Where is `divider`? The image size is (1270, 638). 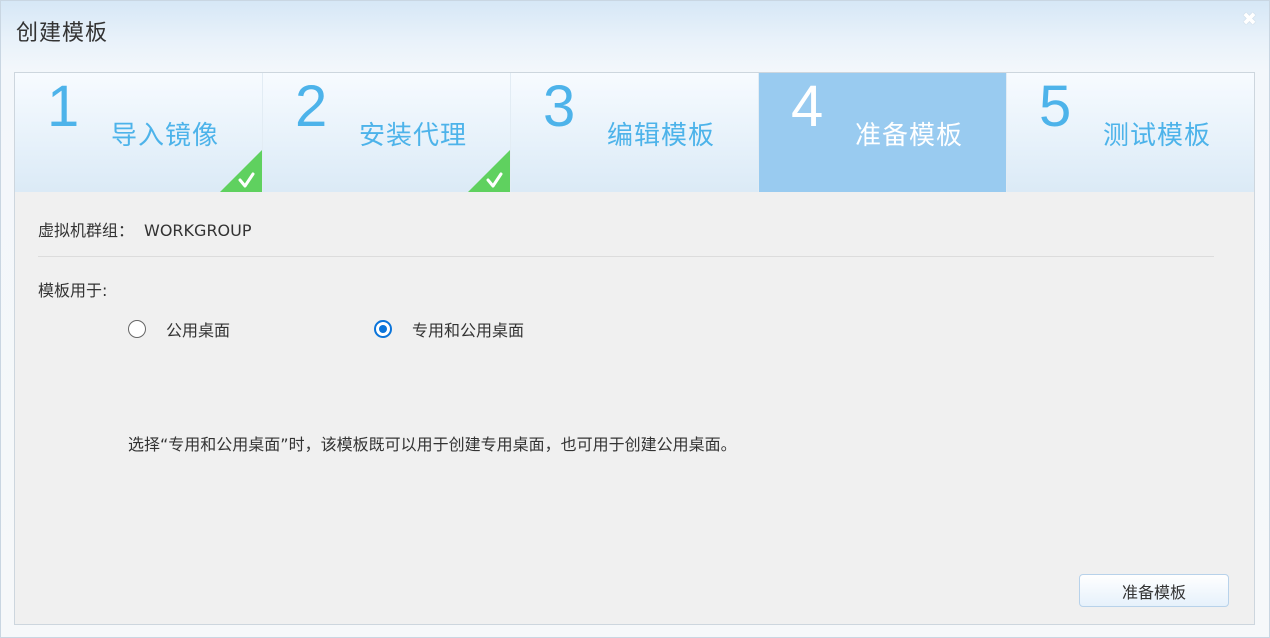 divider is located at coordinates (626, 256).